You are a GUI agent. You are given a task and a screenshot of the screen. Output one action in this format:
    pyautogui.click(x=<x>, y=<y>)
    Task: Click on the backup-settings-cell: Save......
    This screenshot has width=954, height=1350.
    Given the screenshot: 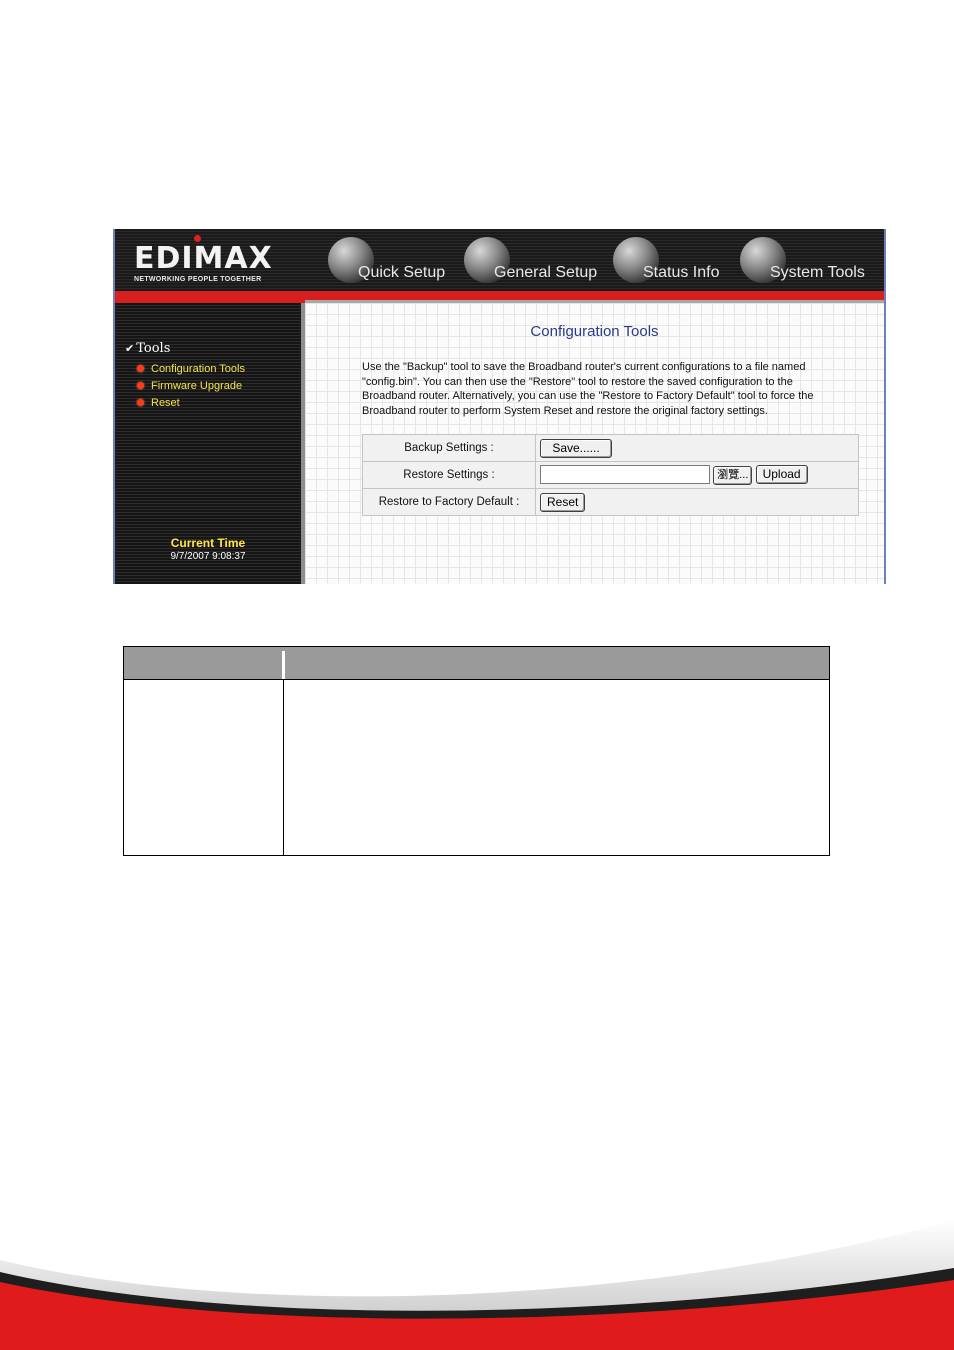 What is the action you would take?
    pyautogui.click(x=697, y=448)
    